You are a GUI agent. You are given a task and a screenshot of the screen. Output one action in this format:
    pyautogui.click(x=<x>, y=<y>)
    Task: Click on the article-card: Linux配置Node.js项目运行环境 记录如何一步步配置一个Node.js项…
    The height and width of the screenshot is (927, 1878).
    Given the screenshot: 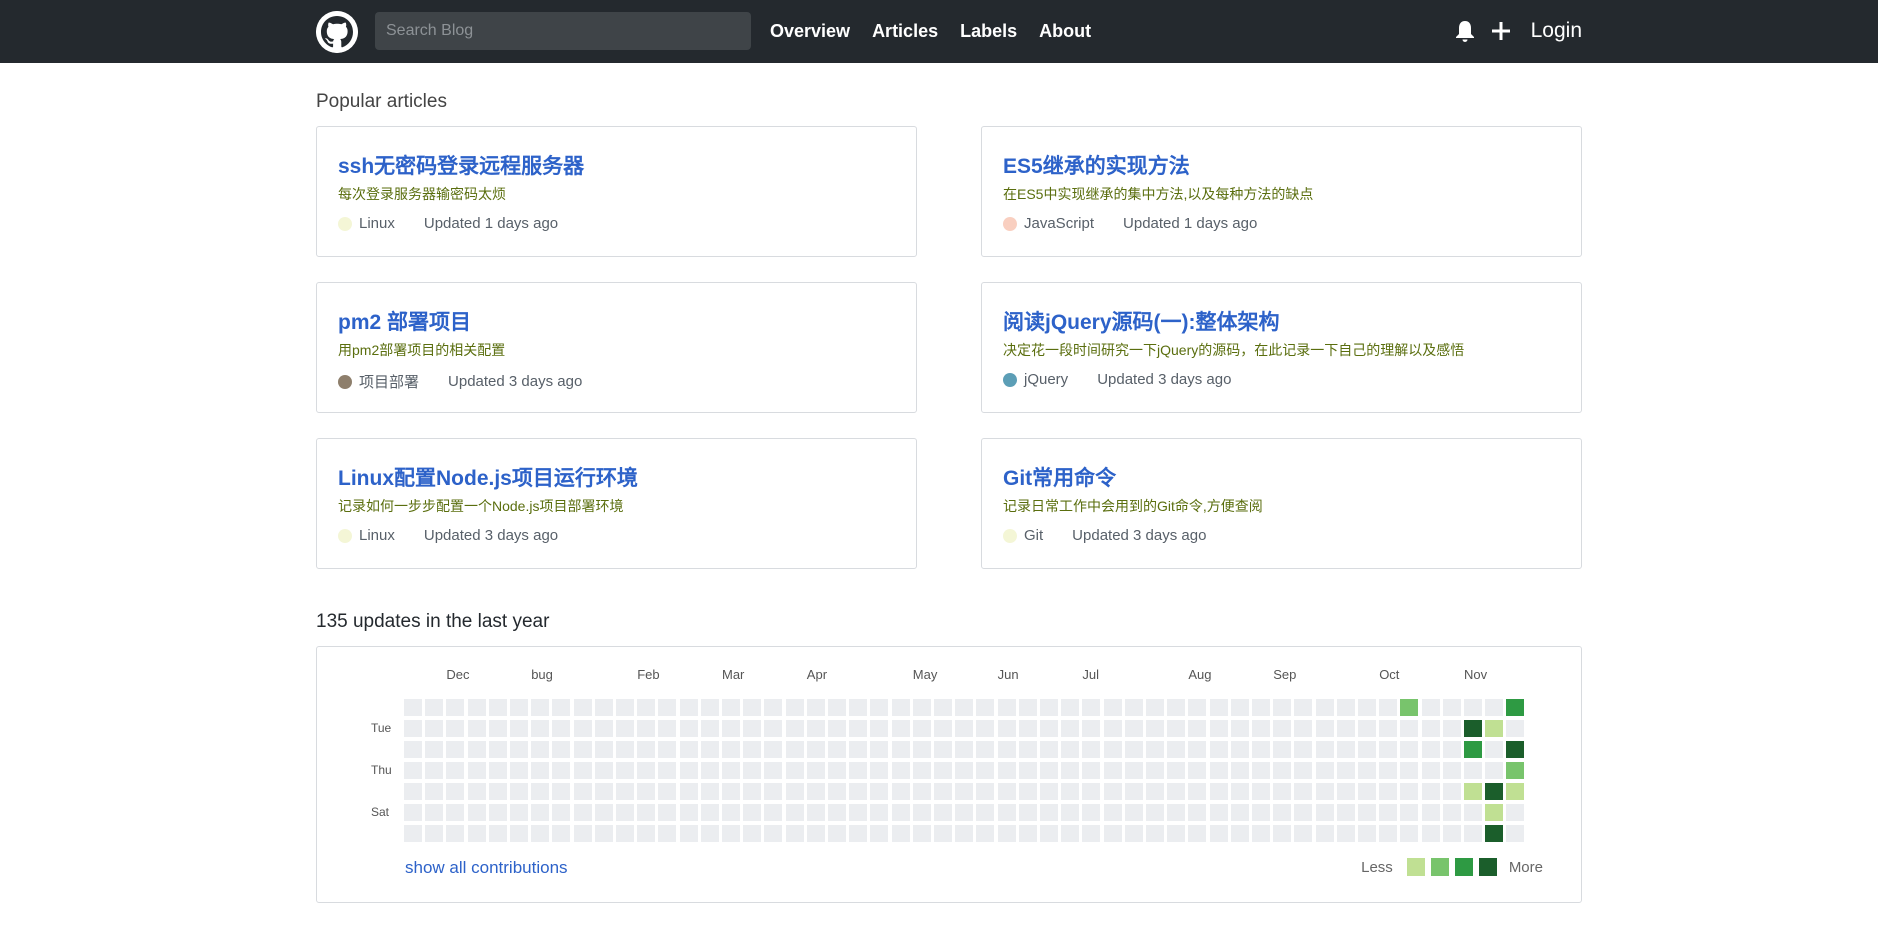 What is the action you would take?
    pyautogui.click(x=616, y=503)
    